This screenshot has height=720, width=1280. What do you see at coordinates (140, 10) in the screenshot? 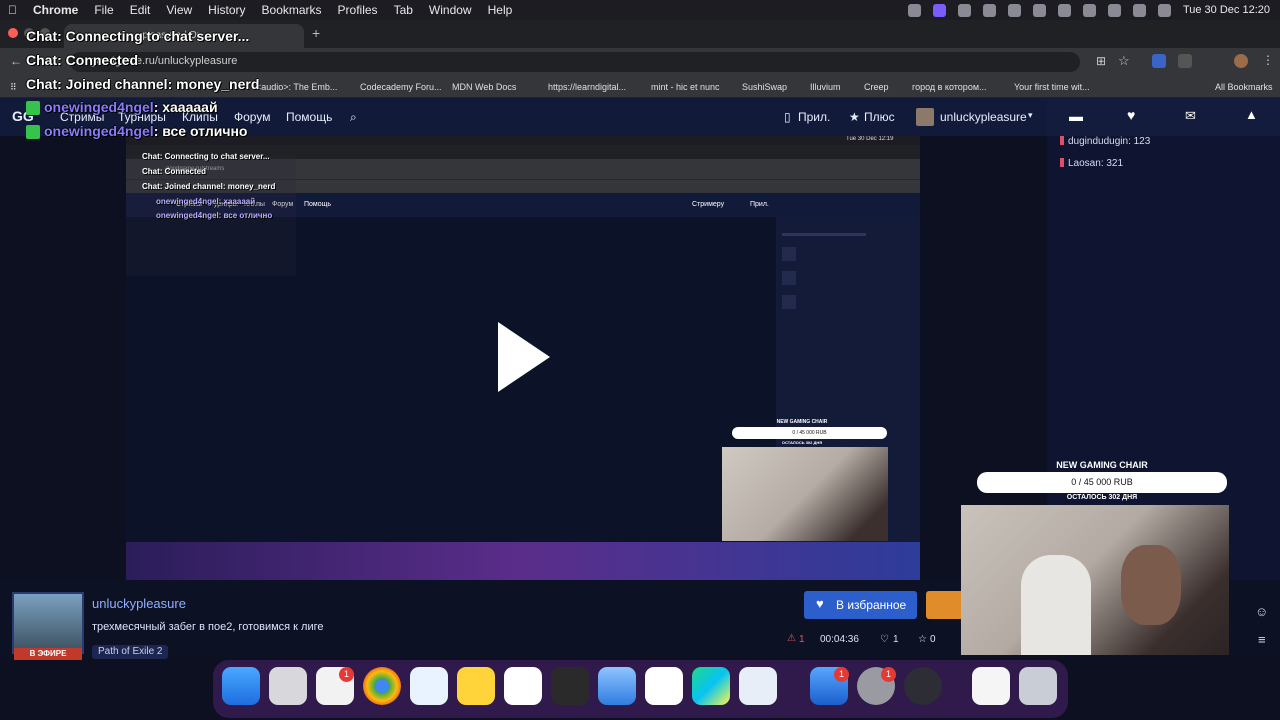
I see `menu-edit: Edit` at bounding box center [140, 10].